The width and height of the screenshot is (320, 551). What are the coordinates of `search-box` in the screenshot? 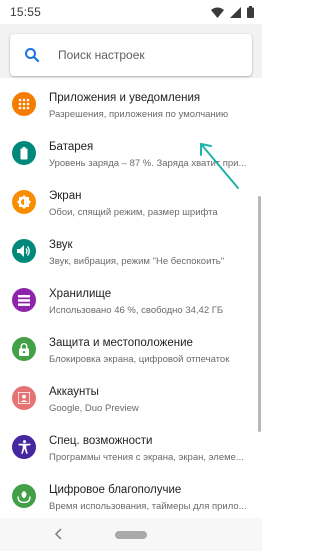 It's located at (131, 55).